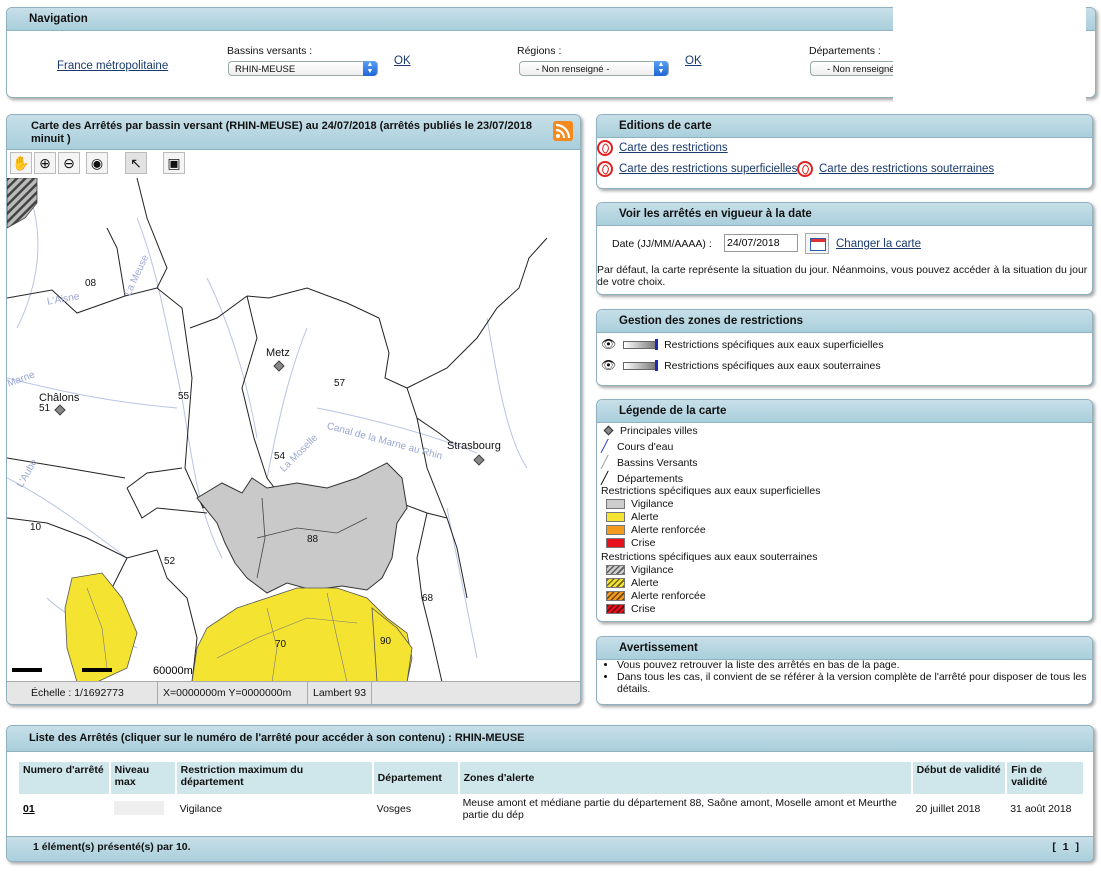 Image resolution: width=1101 pixels, height=876 pixels. What do you see at coordinates (65, 778) in the screenshot?
I see `col-numero: Numero d'arrêté` at bounding box center [65, 778].